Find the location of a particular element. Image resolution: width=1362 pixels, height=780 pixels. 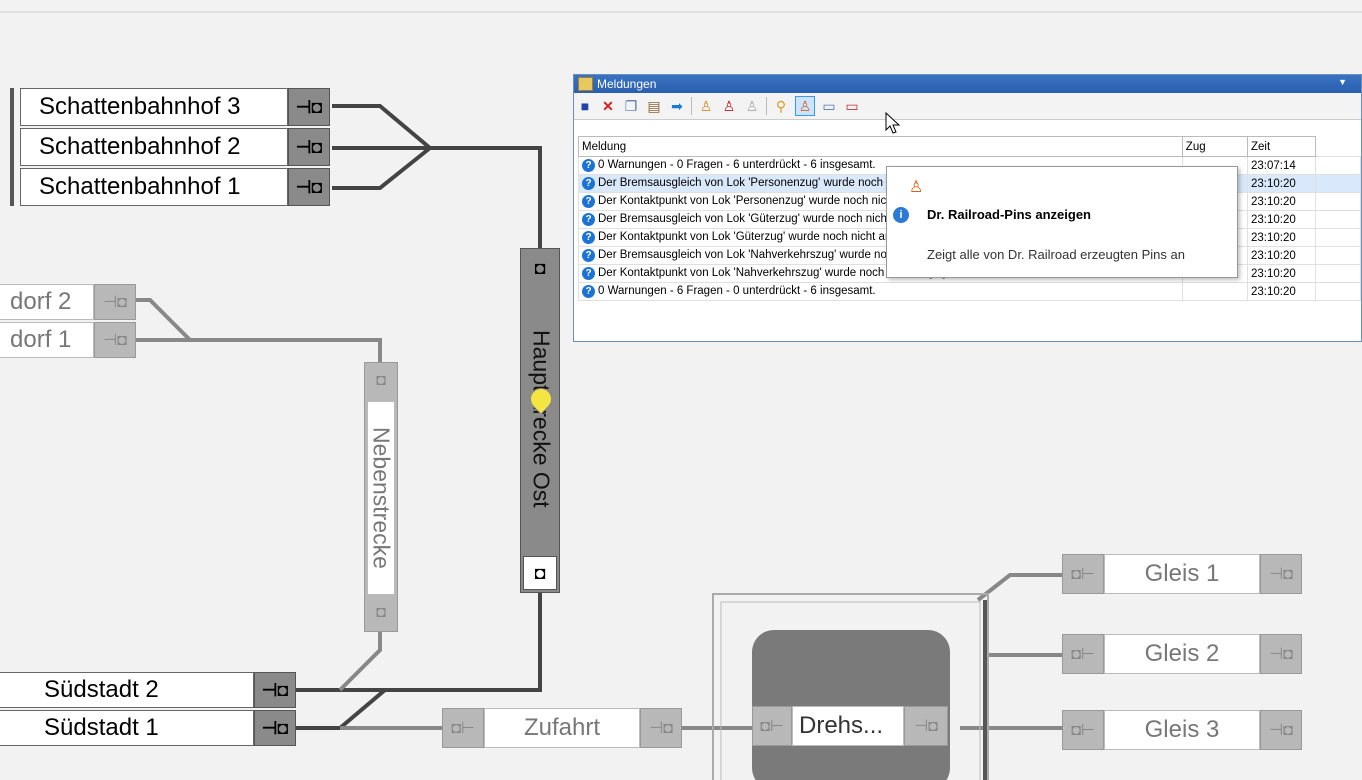

block-suedstadt-1: Südstadt 1 ⊣◘ is located at coordinates (148, 728).